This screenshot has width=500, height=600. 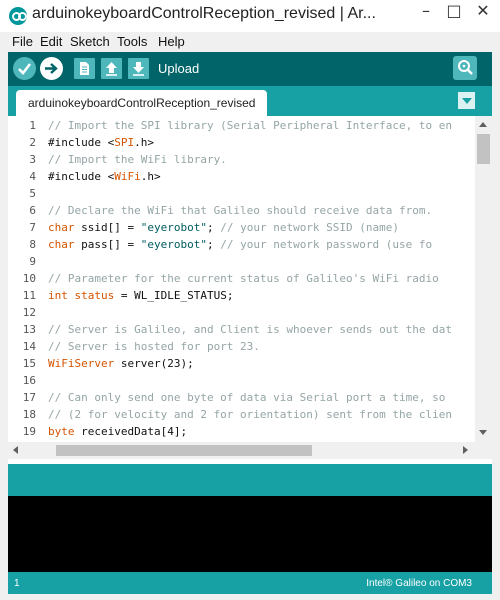 I want to click on board-port-indicator: Intel® Galileo on COM3, so click(x=419, y=583).